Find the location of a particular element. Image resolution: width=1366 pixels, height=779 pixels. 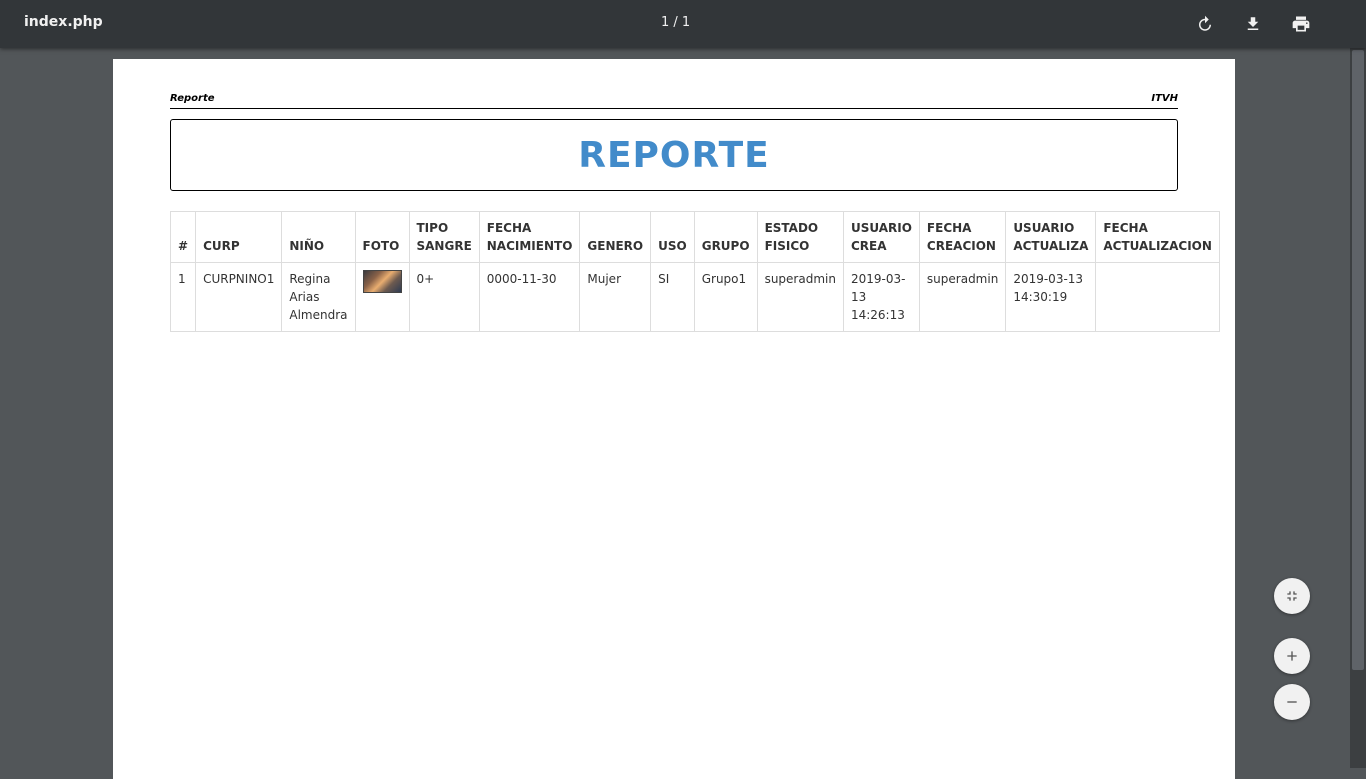

rotate-icon is located at coordinates (1205, 23).